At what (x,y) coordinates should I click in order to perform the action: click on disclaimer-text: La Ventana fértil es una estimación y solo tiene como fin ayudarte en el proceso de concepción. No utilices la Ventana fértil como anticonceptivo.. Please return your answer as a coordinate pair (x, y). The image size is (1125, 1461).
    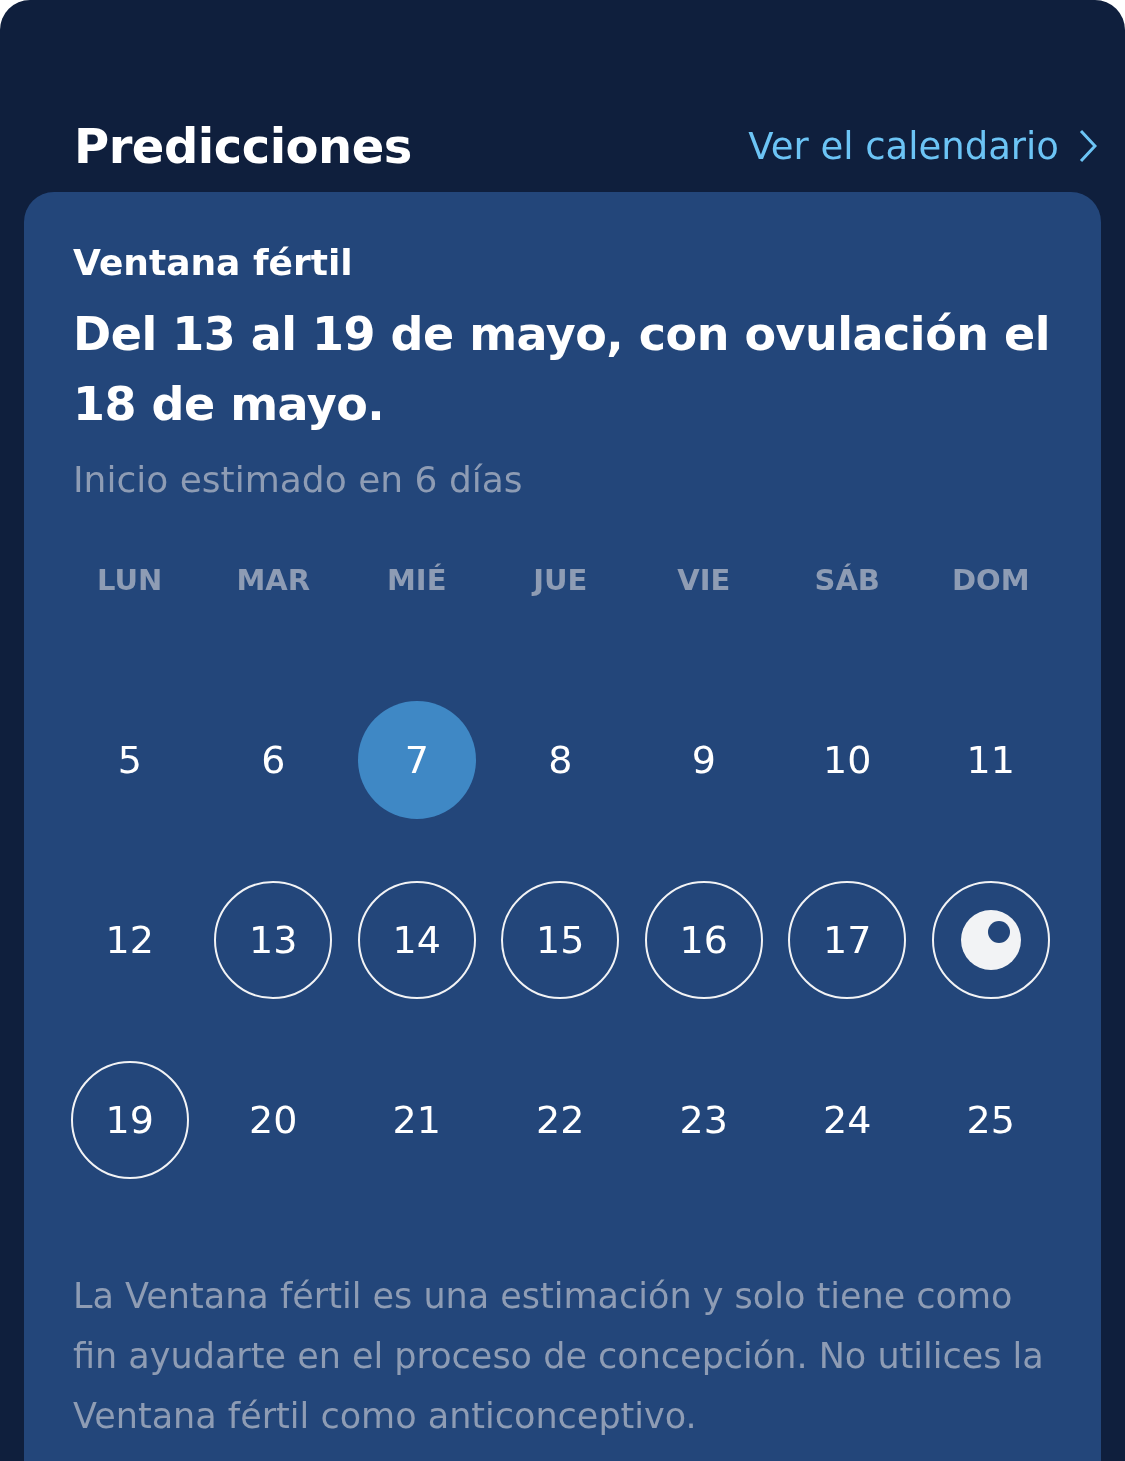
    Looking at the image, I should click on (559, 1356).